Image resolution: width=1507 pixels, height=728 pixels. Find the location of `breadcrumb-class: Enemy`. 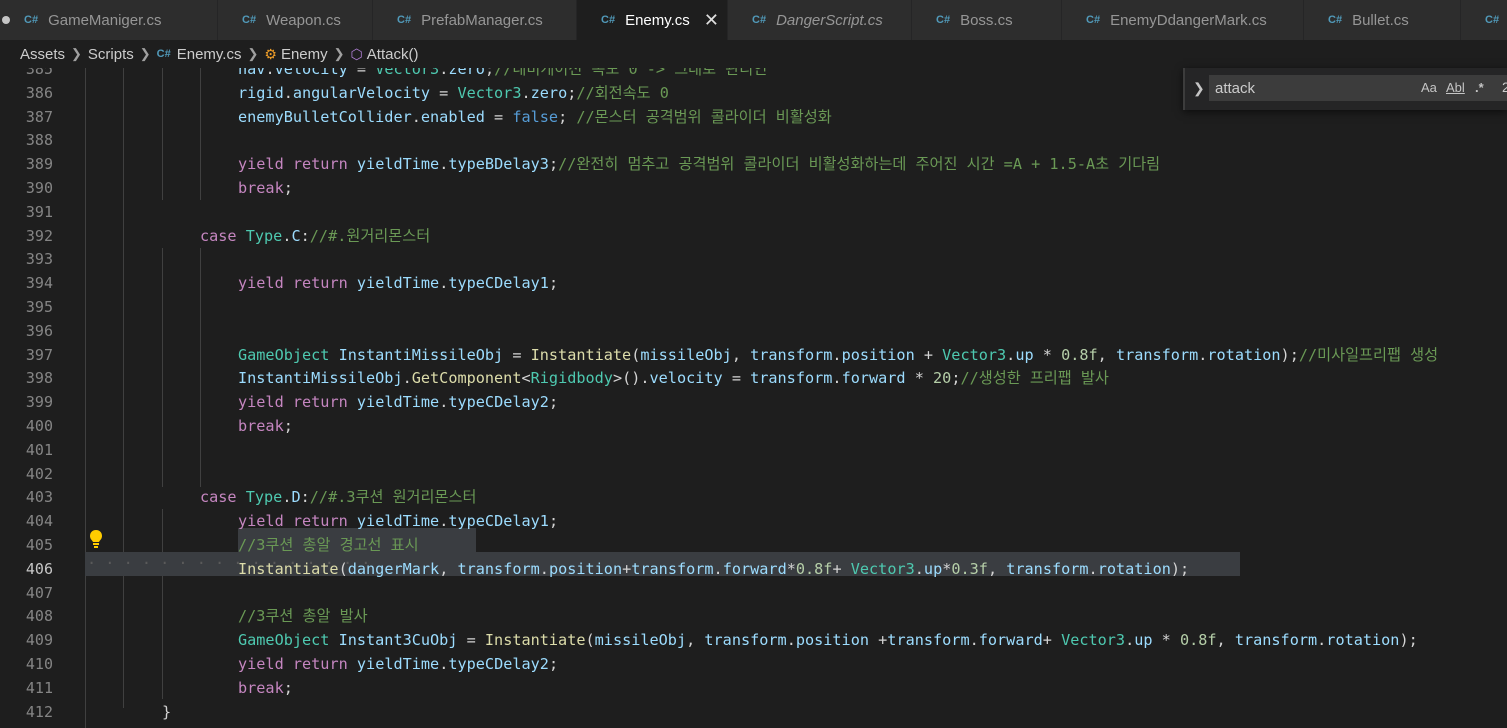

breadcrumb-class: Enemy is located at coordinates (304, 54).